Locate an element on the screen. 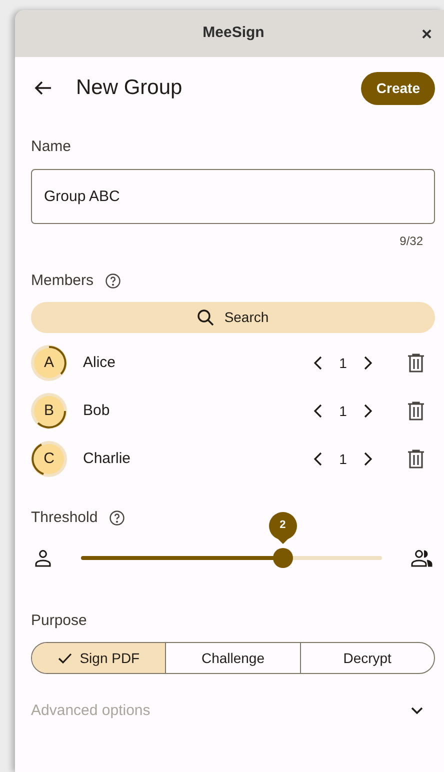 Image resolution: width=444 pixels, height=772 pixels. progress-arc-icon is located at coordinates (38, 459).